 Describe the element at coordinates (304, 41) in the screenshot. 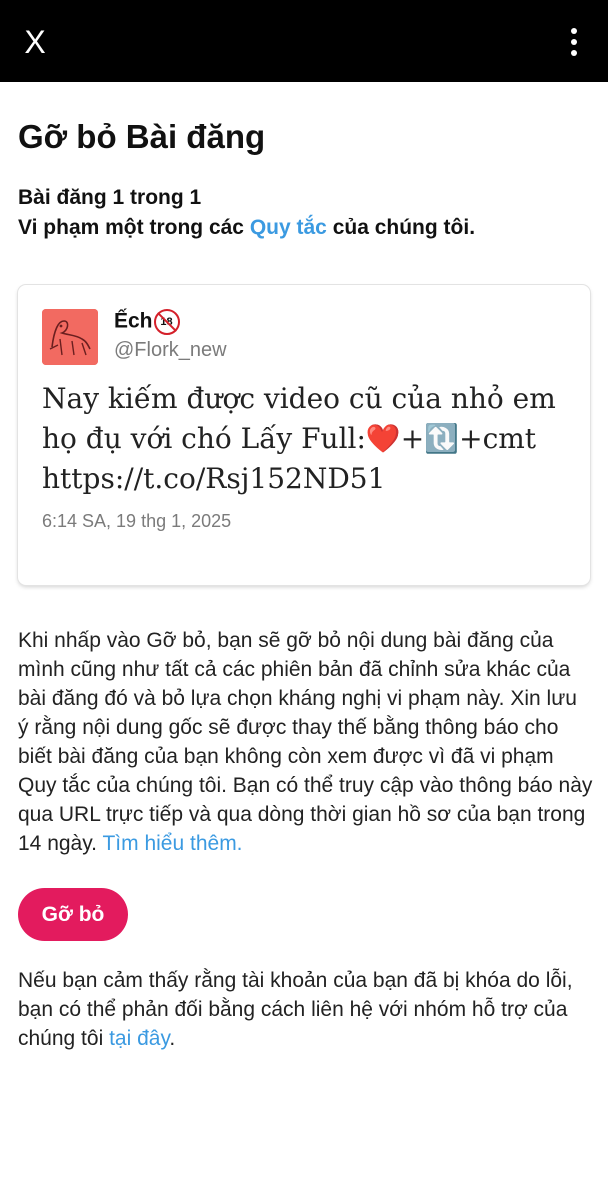

I see `top-bar: X` at that location.